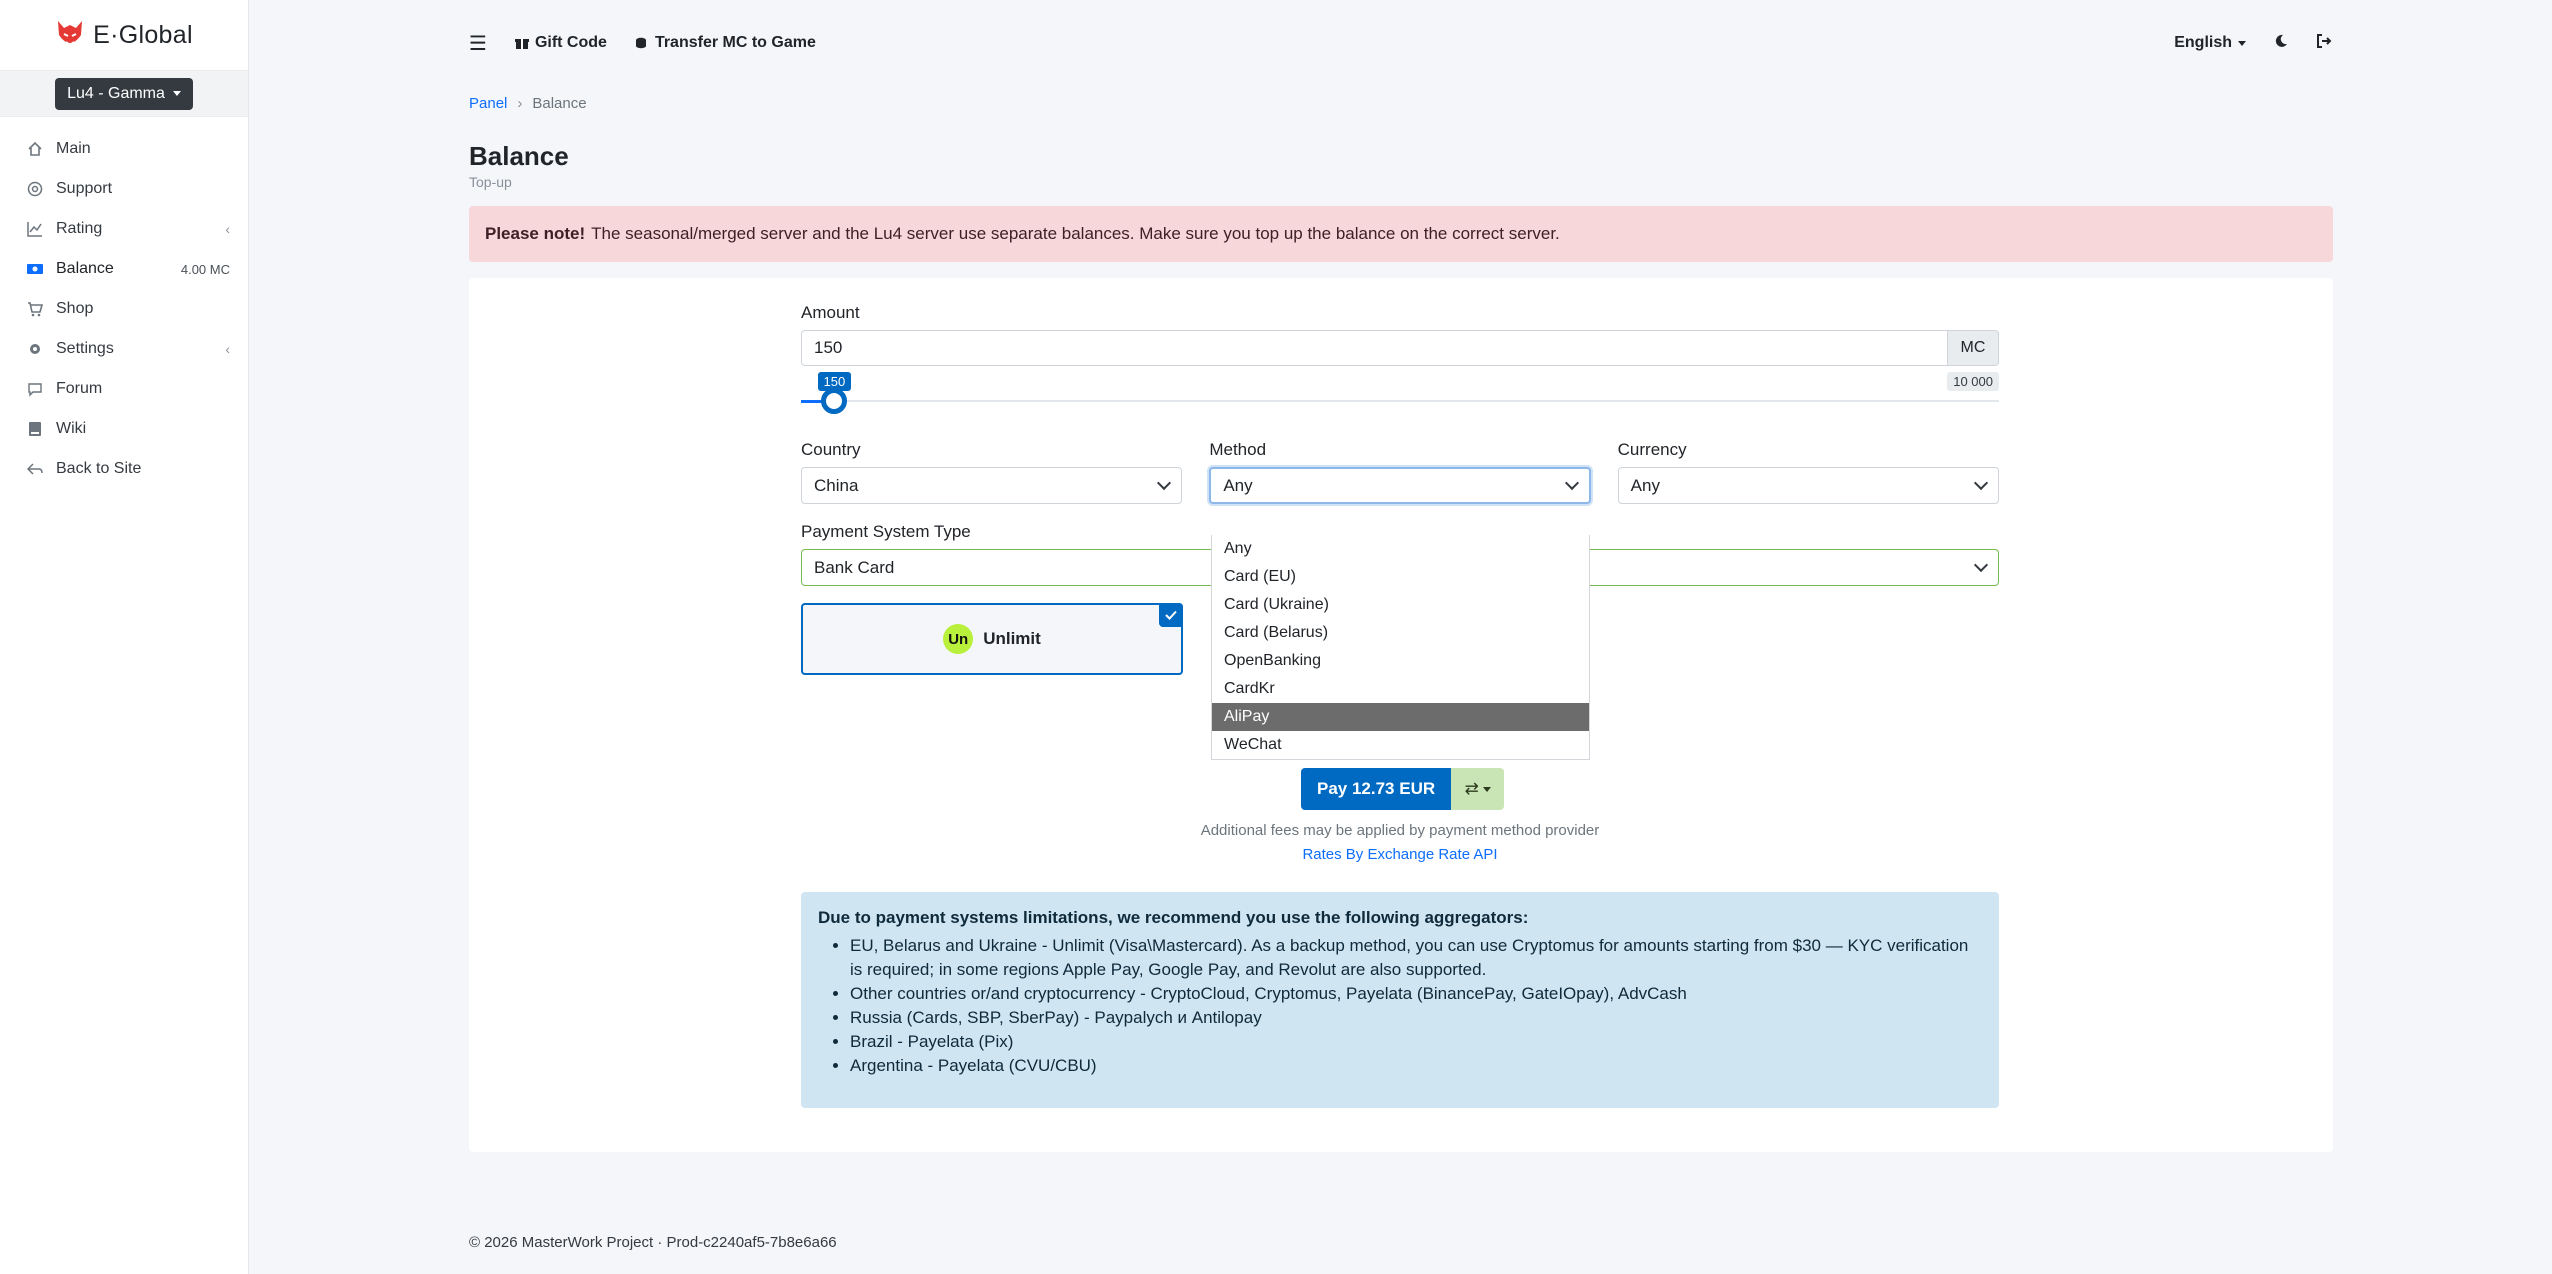 This screenshot has width=2552, height=1274. Describe the element at coordinates (124, 269) in the screenshot. I see `sidebar-item-balance: Balance 4.00 MC` at that location.